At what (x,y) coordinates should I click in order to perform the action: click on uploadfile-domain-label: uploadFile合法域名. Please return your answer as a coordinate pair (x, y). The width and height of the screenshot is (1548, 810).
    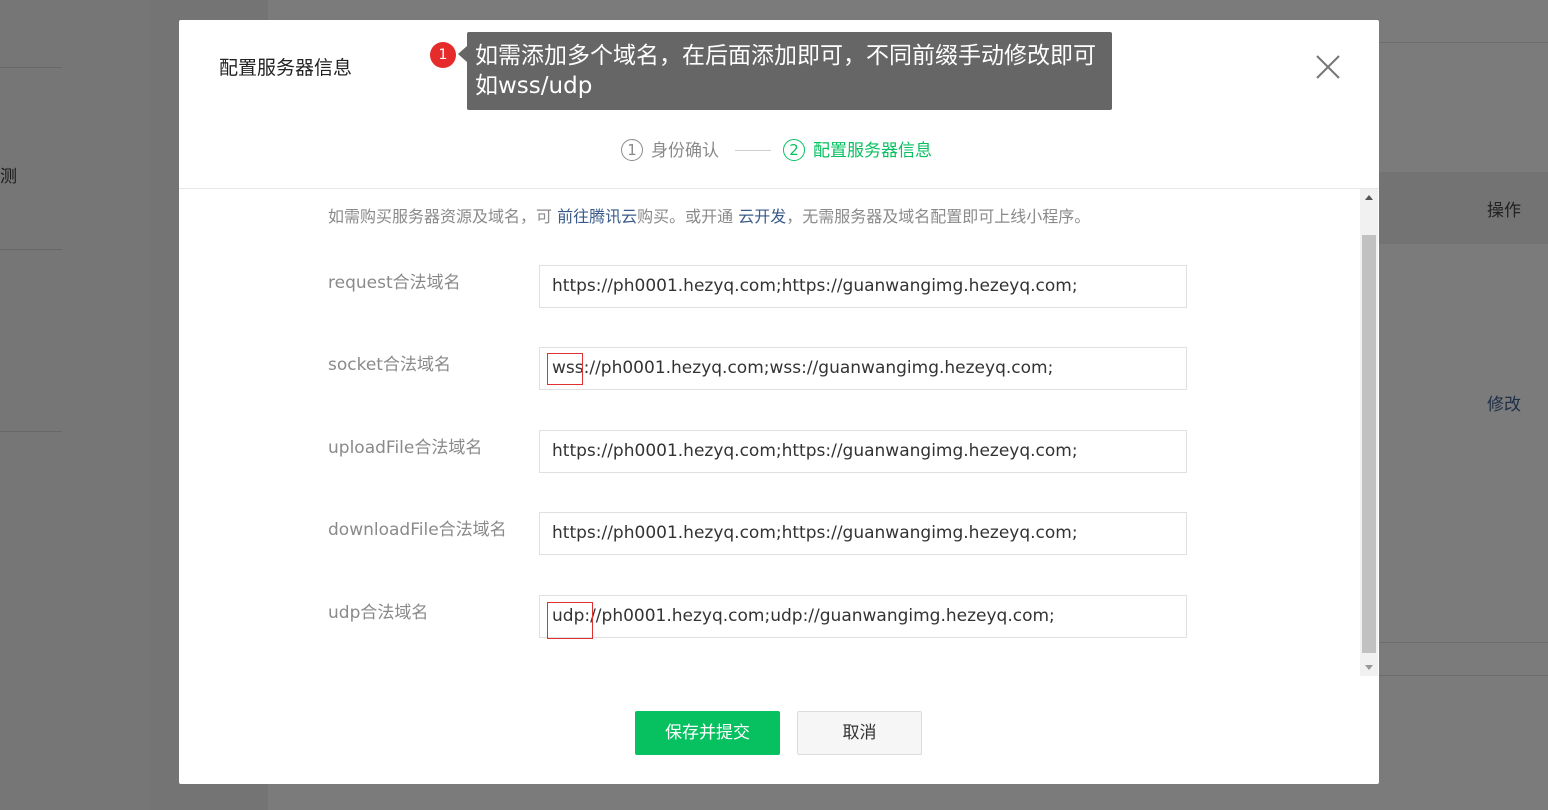
    Looking at the image, I should click on (405, 448).